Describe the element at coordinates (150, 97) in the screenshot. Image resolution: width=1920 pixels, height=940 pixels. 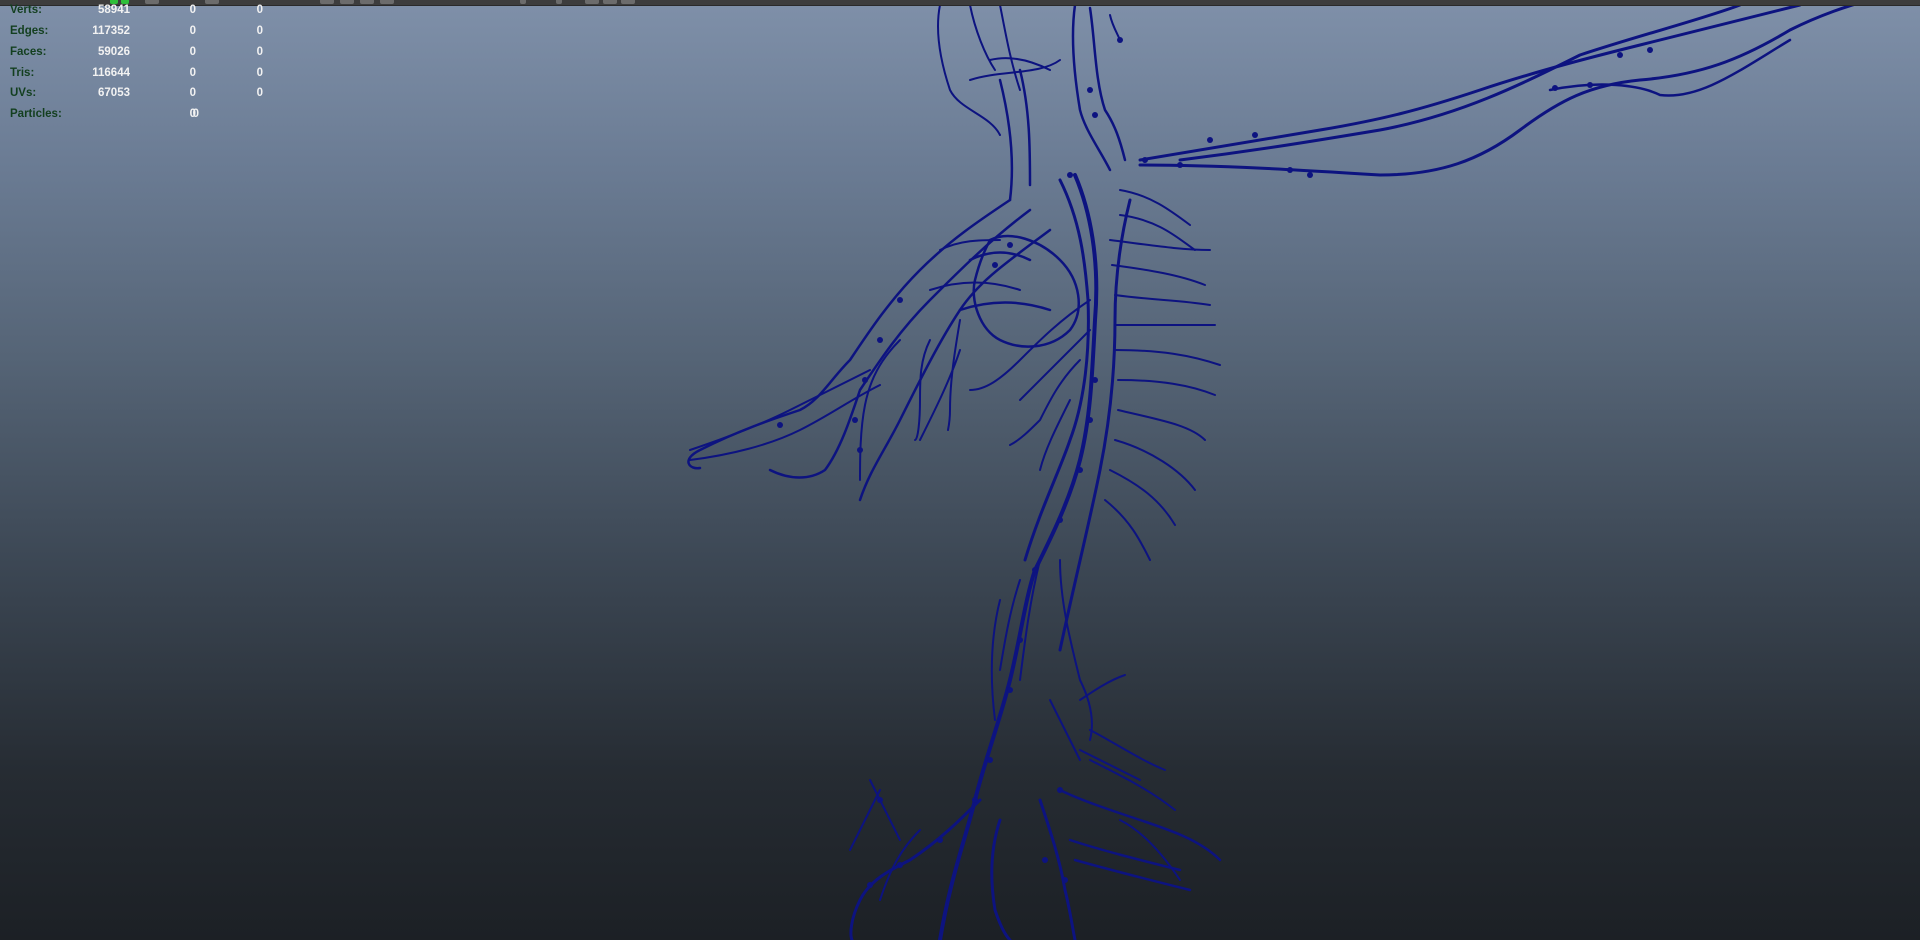
I see `hud-row-uvs: UVs: 67053 0 0` at that location.